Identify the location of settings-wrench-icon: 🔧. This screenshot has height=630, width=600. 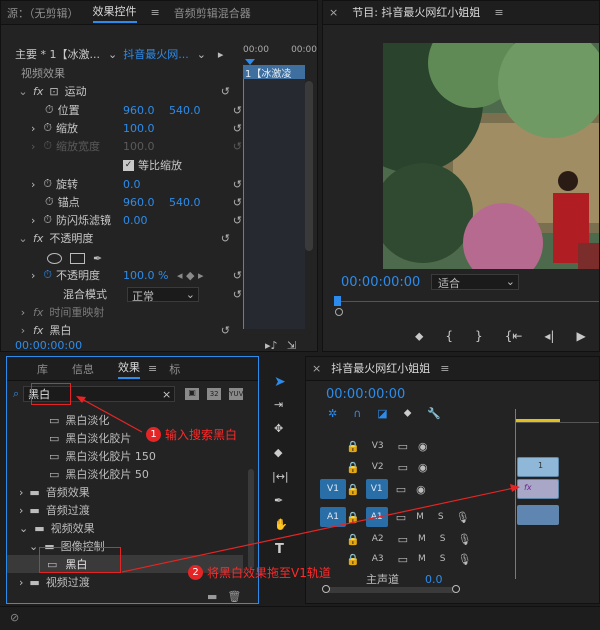
(434, 413).